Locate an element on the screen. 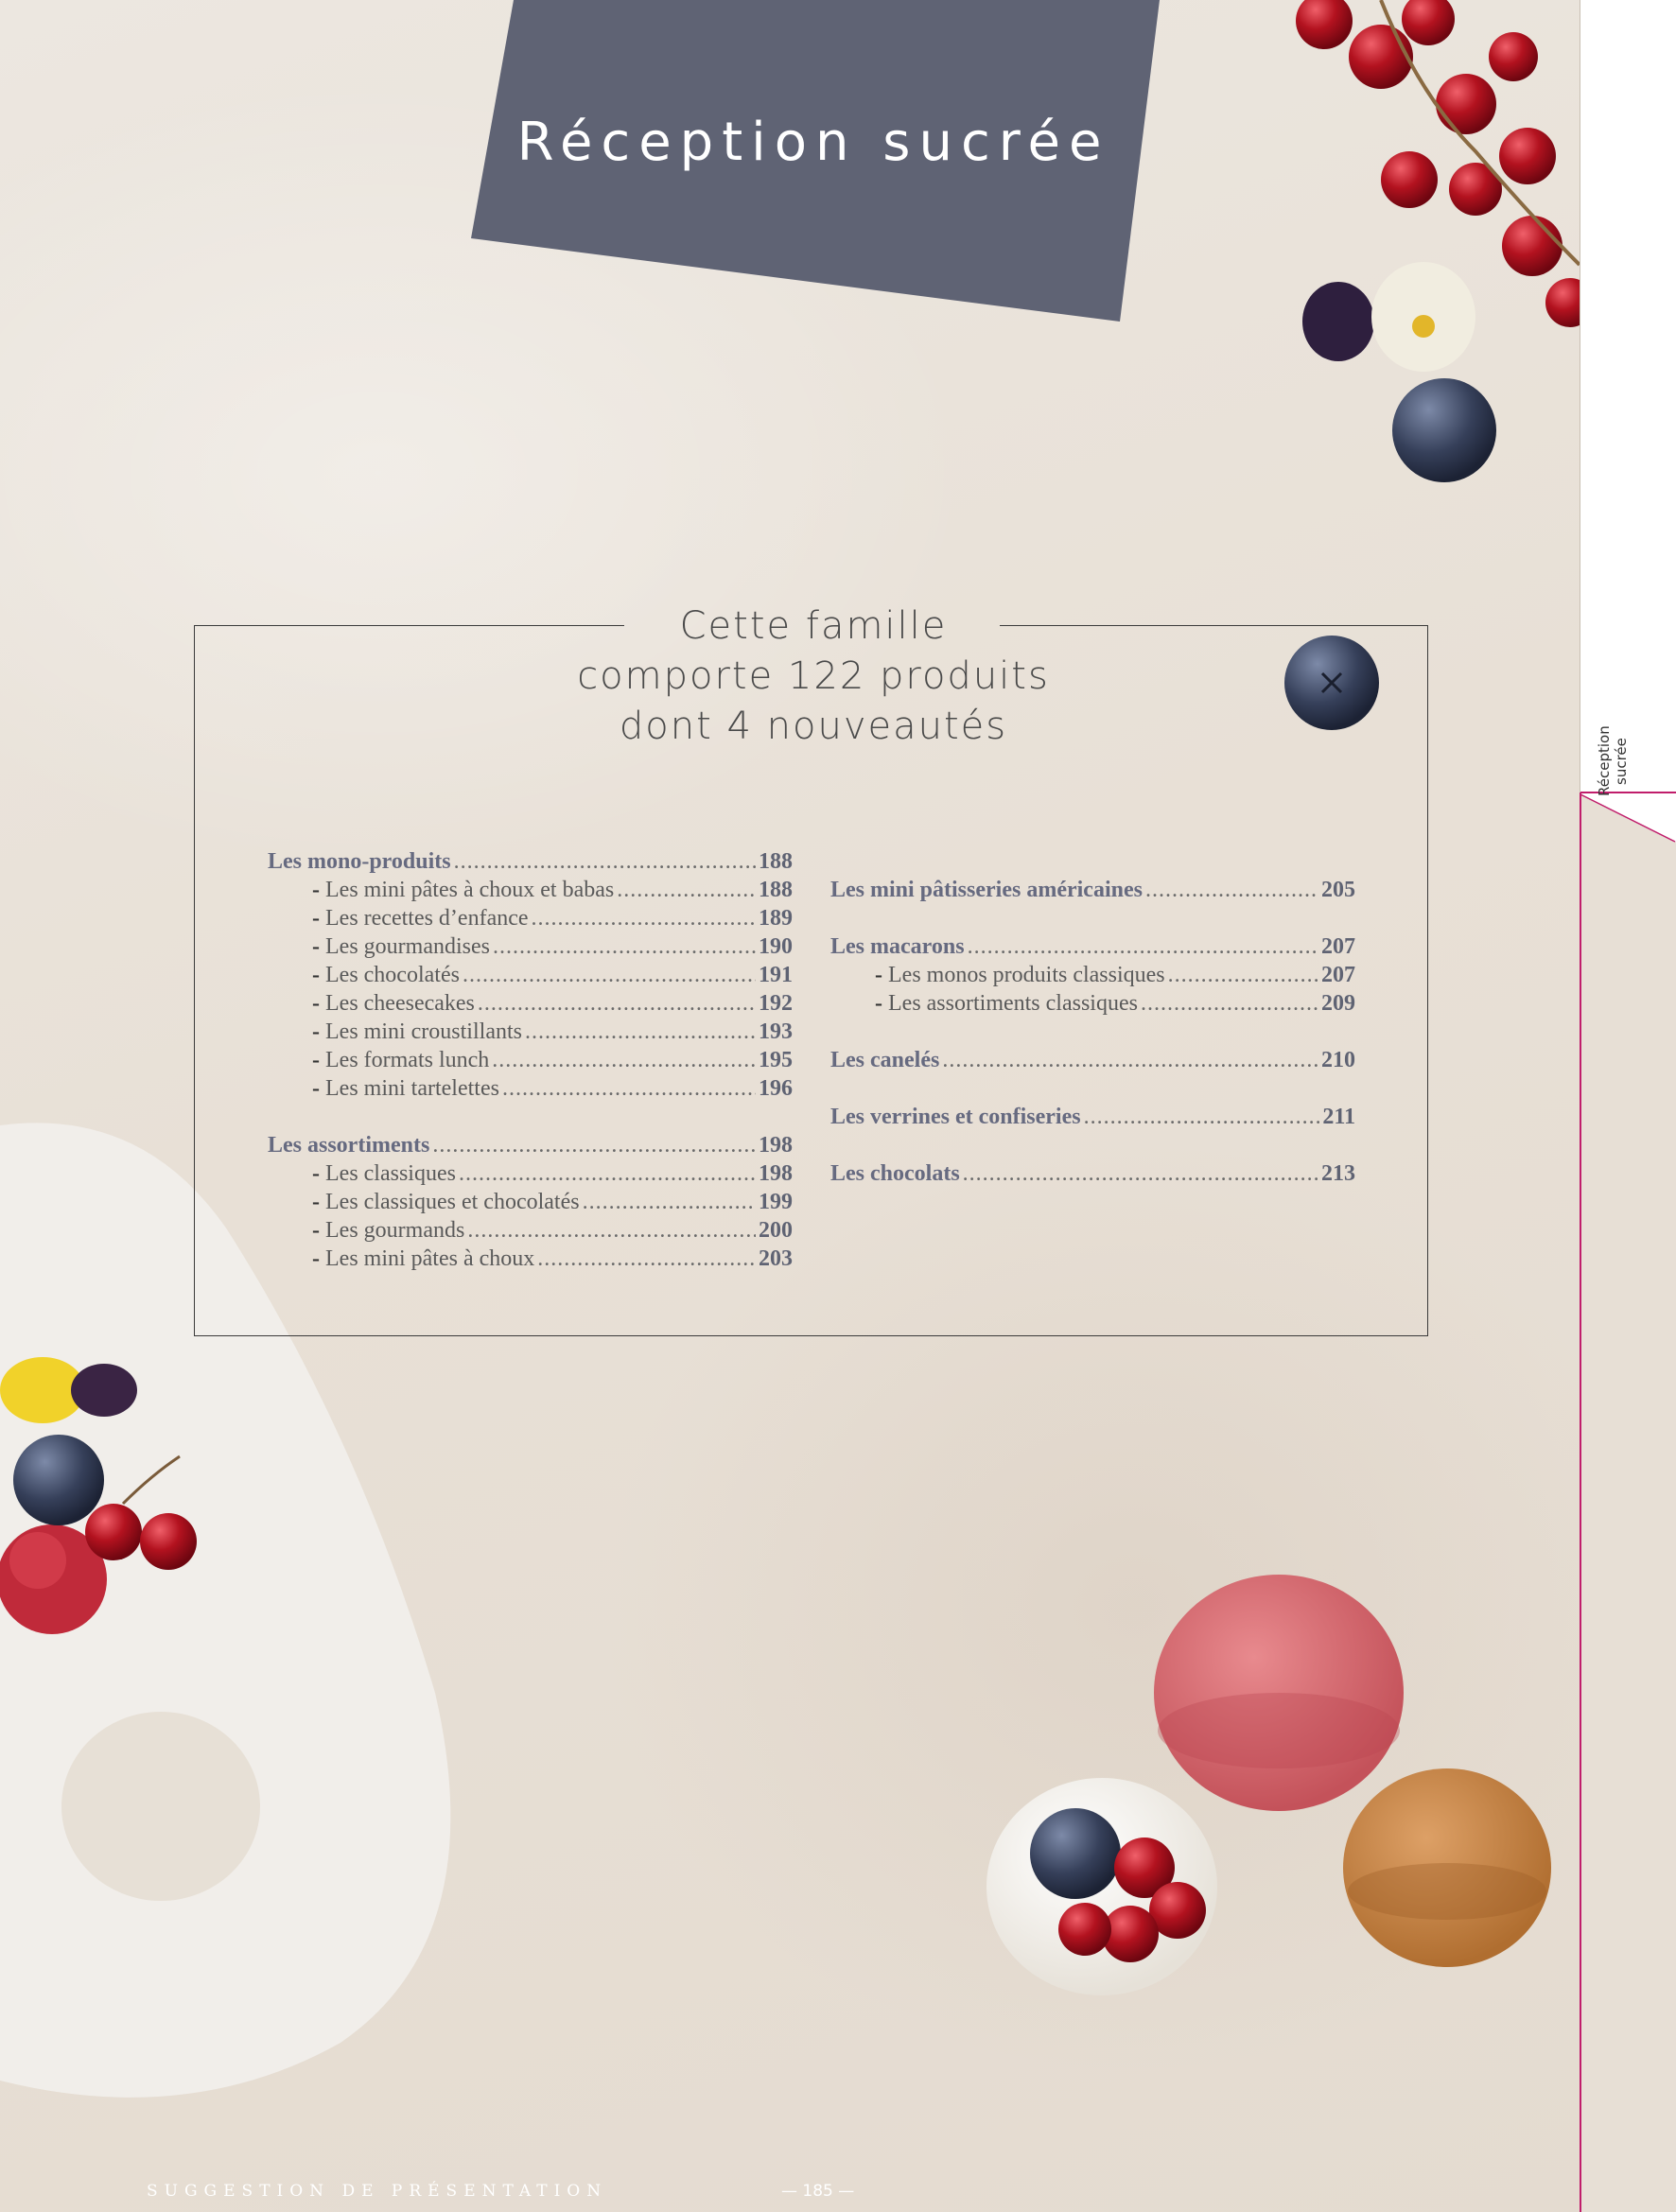 The width and height of the screenshot is (1676, 2212). toc-page-number: 189 is located at coordinates (776, 918).